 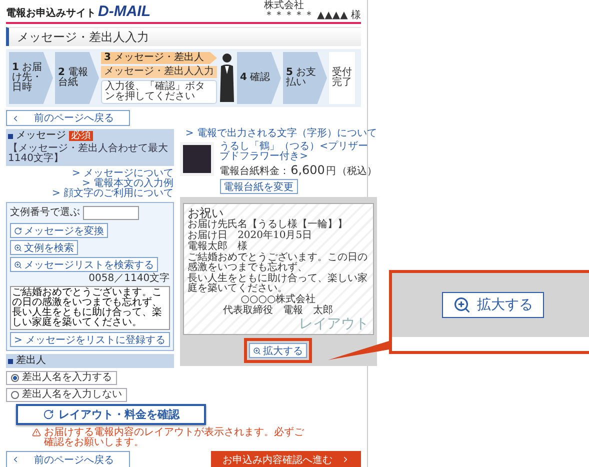 What do you see at coordinates (45, 213) in the screenshot?
I see `lookup-label: 文例番号で選ぶ` at bounding box center [45, 213].